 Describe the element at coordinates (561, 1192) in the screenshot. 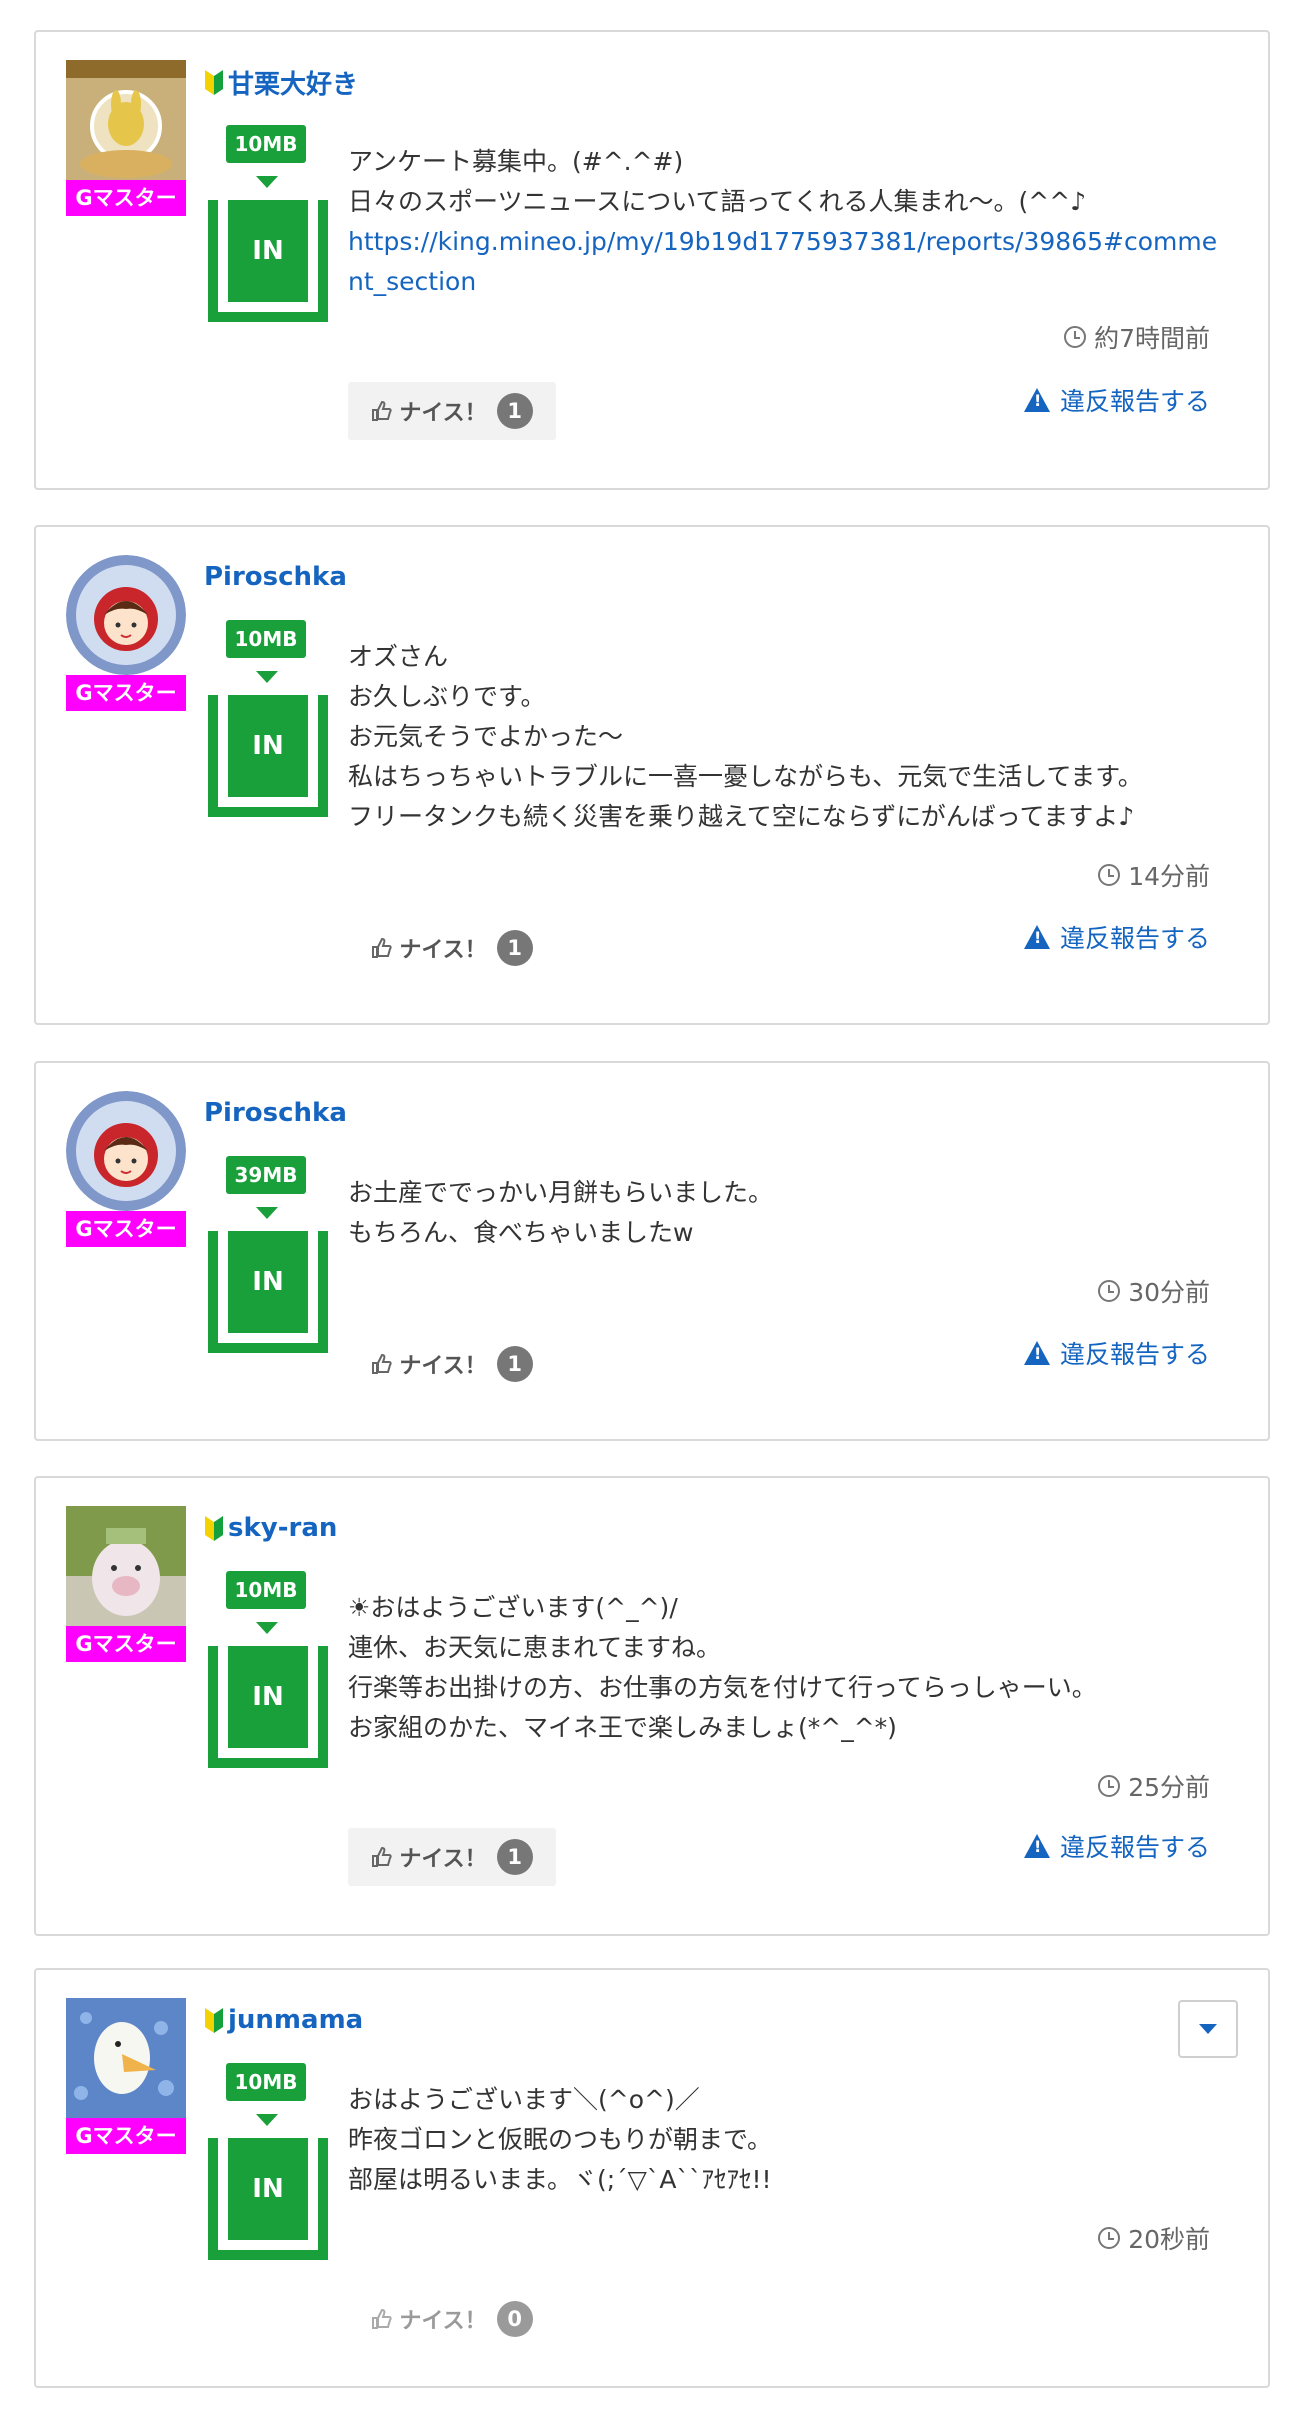

I see `post-text-line: お土産ででっかい月餅もらいました。` at that location.